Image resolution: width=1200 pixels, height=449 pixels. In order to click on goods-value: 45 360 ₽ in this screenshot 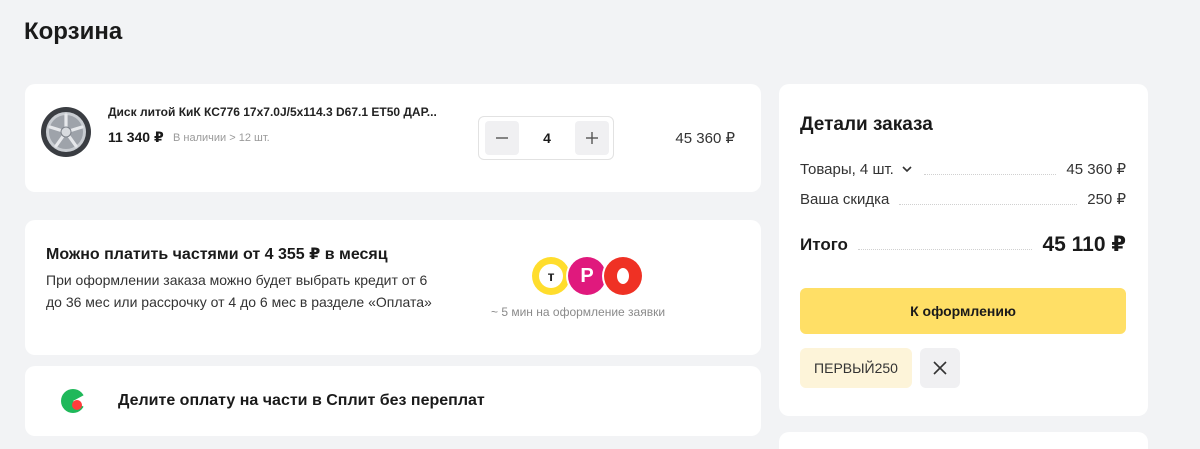, I will do `click(1096, 169)`.